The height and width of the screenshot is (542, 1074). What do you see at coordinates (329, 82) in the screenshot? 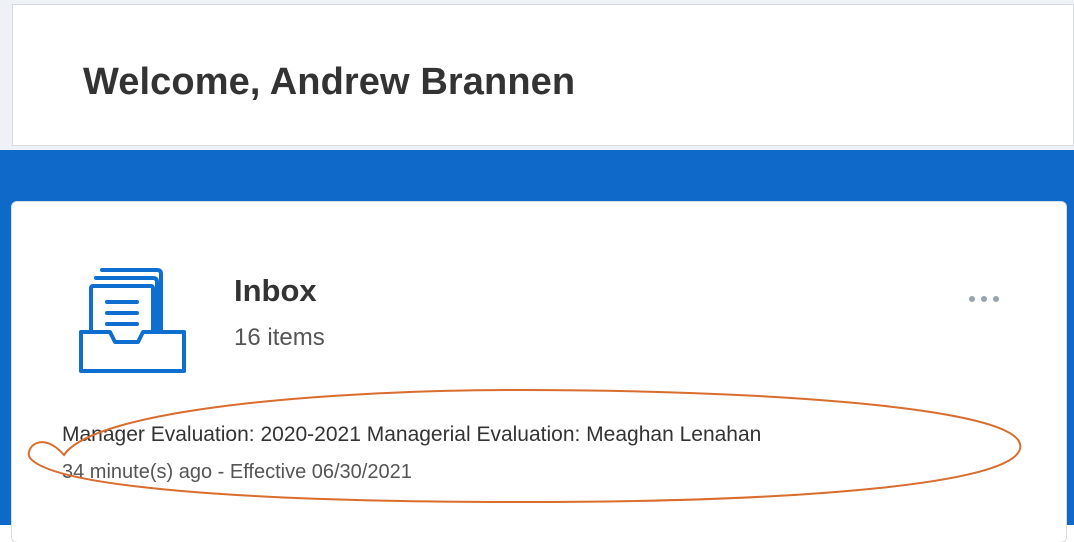
I see `page-title: Welcome, Andrew Brannen` at bounding box center [329, 82].